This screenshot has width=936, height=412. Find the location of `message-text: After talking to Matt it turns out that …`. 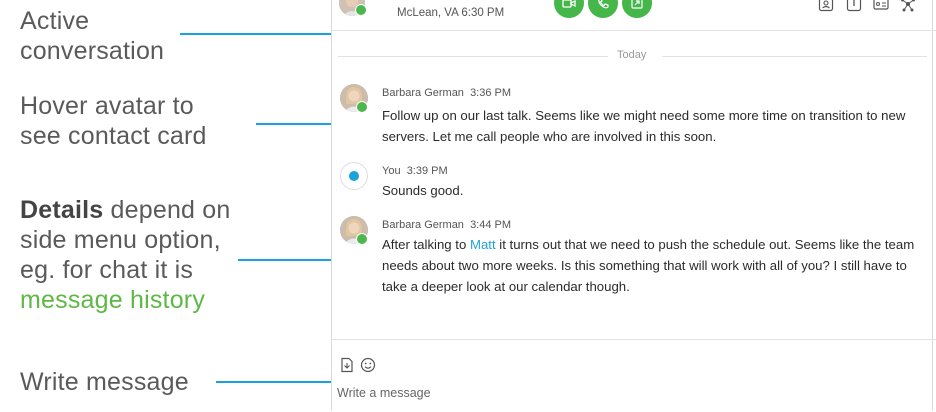

message-text: After talking to Matt it turns out that … is located at coordinates (653, 265).